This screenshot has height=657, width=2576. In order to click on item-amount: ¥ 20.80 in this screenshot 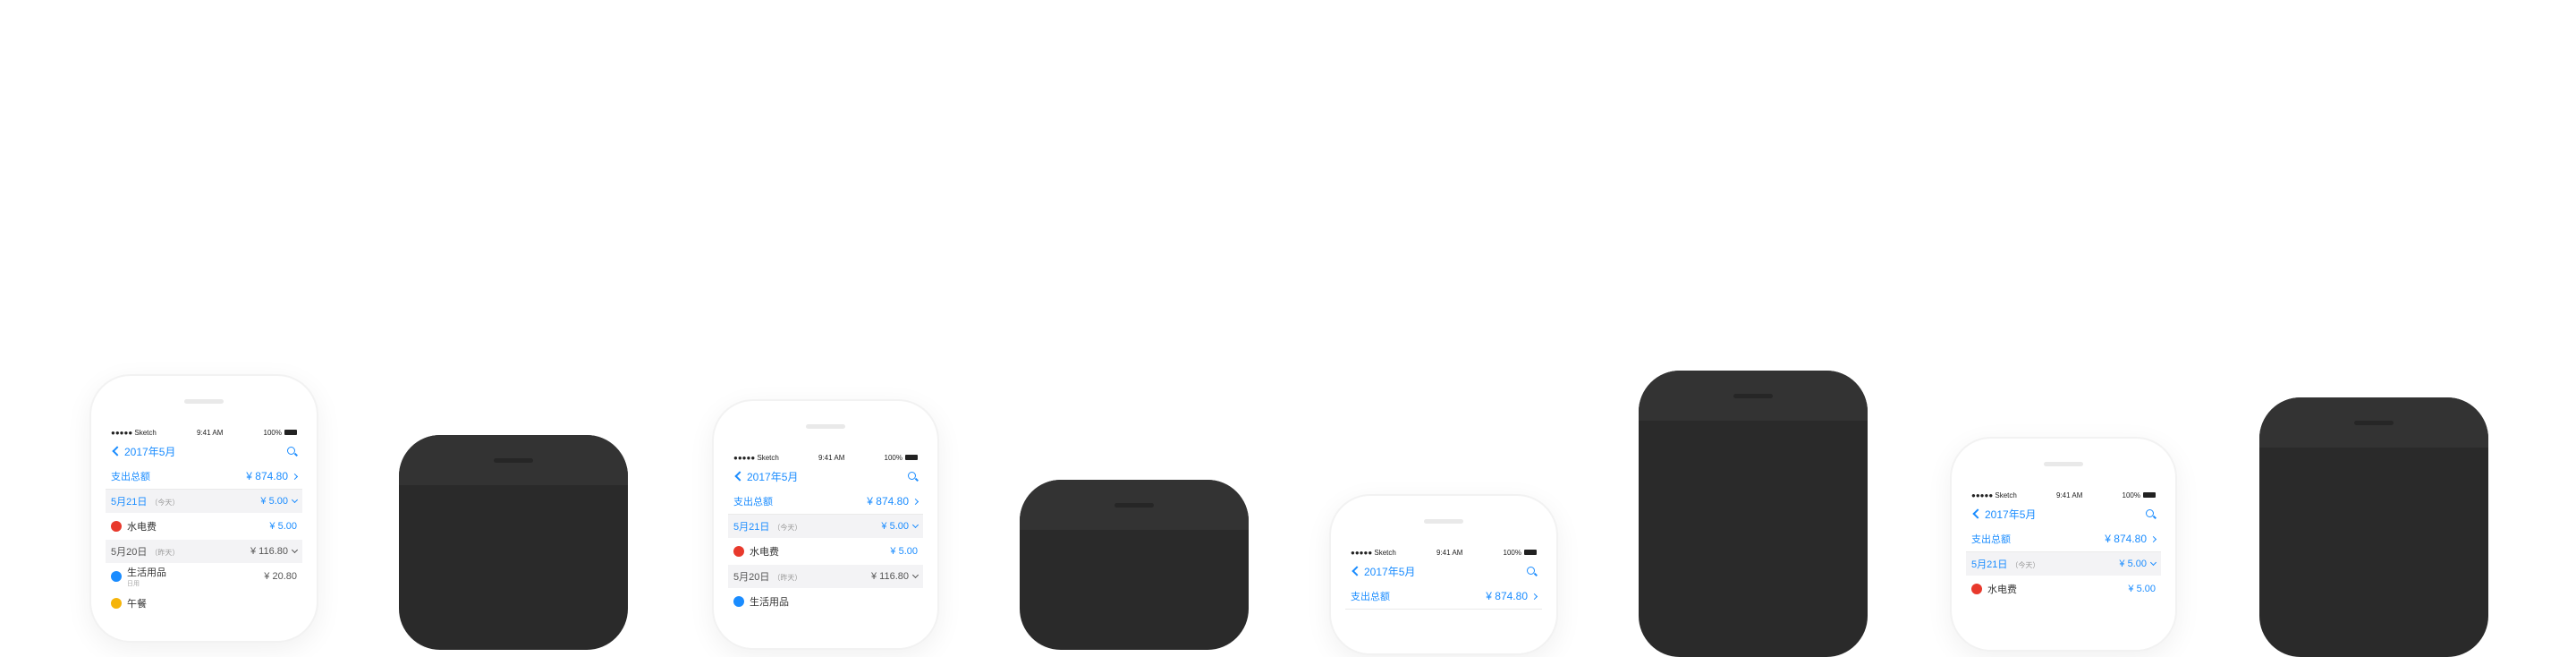, I will do `click(280, 576)`.